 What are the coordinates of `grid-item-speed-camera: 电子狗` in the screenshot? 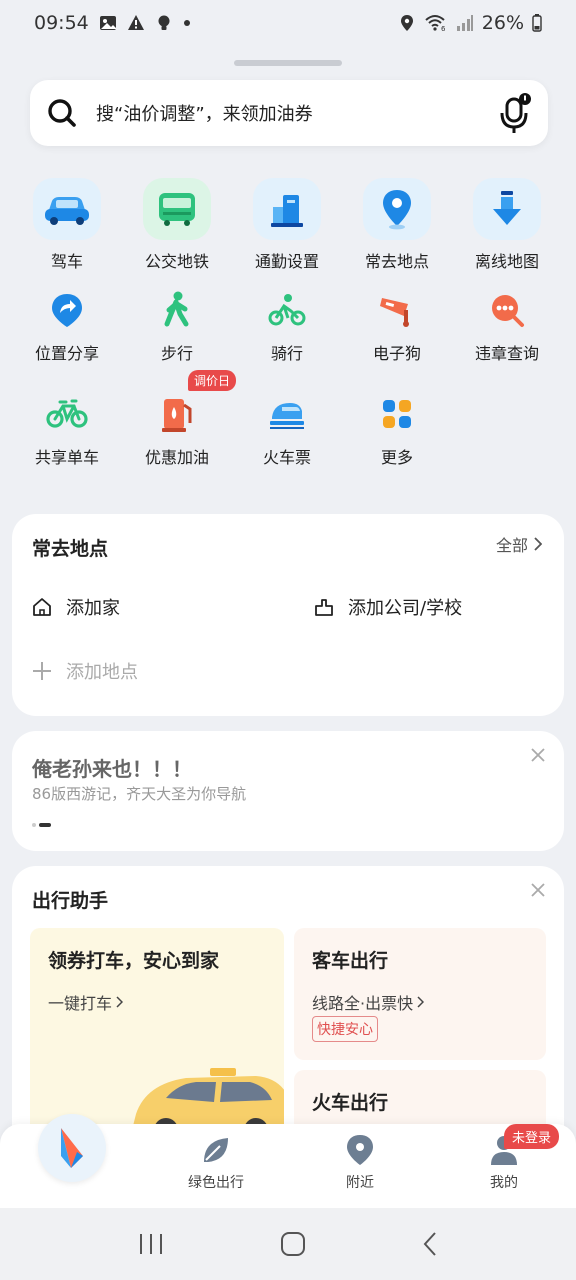 It's located at (397, 328).